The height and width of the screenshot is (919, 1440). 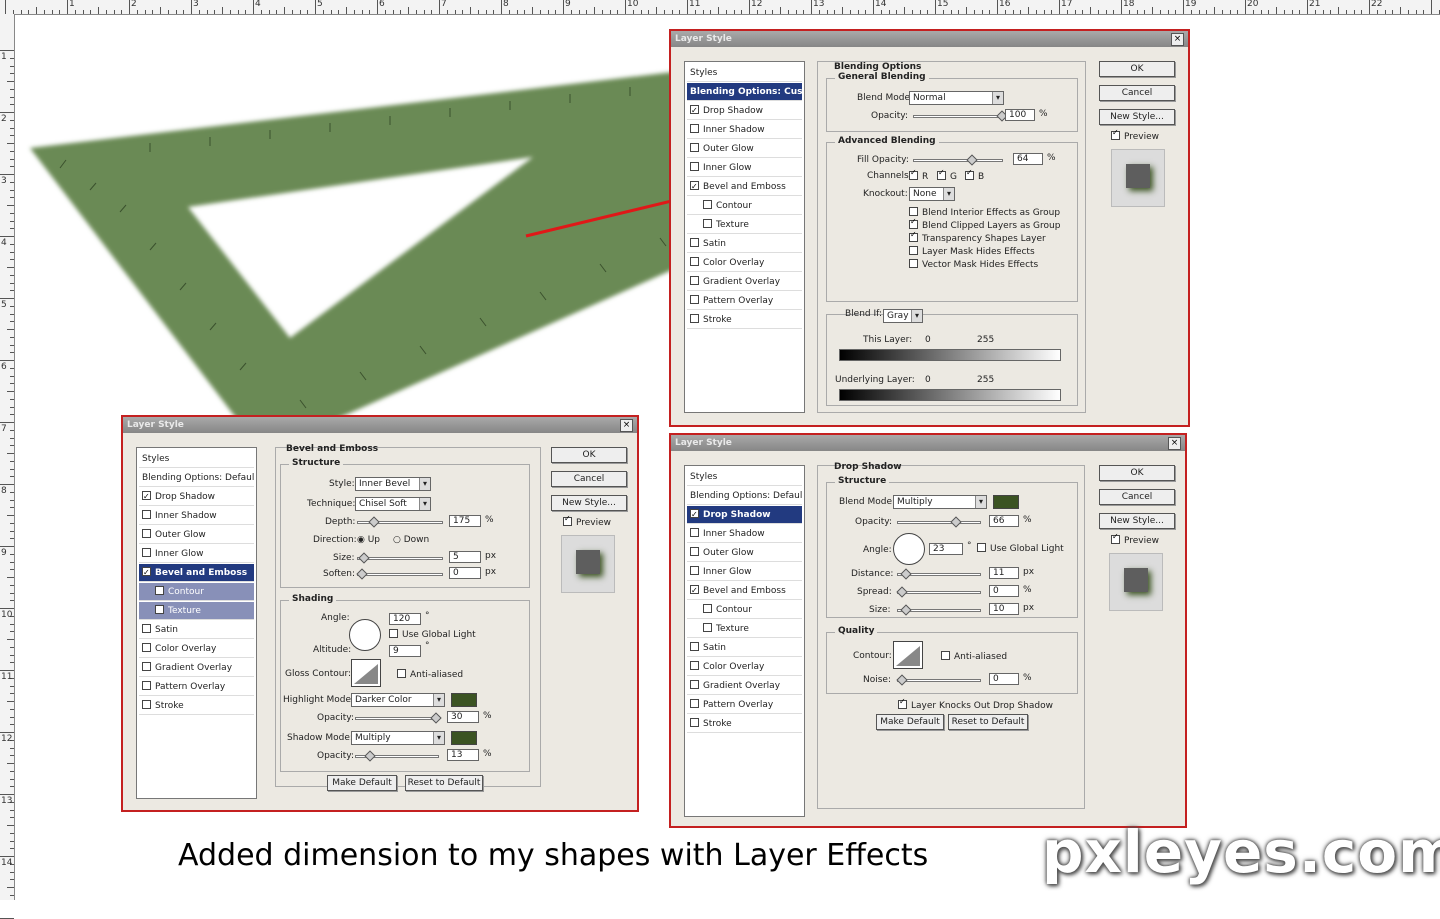 What do you see at coordinates (974, 175) in the screenshot?
I see `channel-b-checkbox: B` at bounding box center [974, 175].